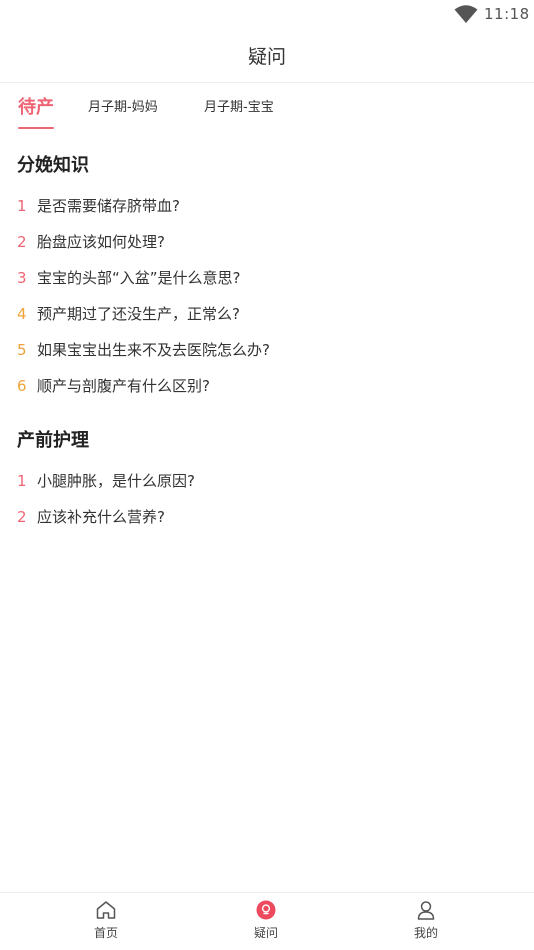 This screenshot has width=534, height=950. Describe the element at coordinates (507, 14) in the screenshot. I see `status-time: 11:18` at that location.